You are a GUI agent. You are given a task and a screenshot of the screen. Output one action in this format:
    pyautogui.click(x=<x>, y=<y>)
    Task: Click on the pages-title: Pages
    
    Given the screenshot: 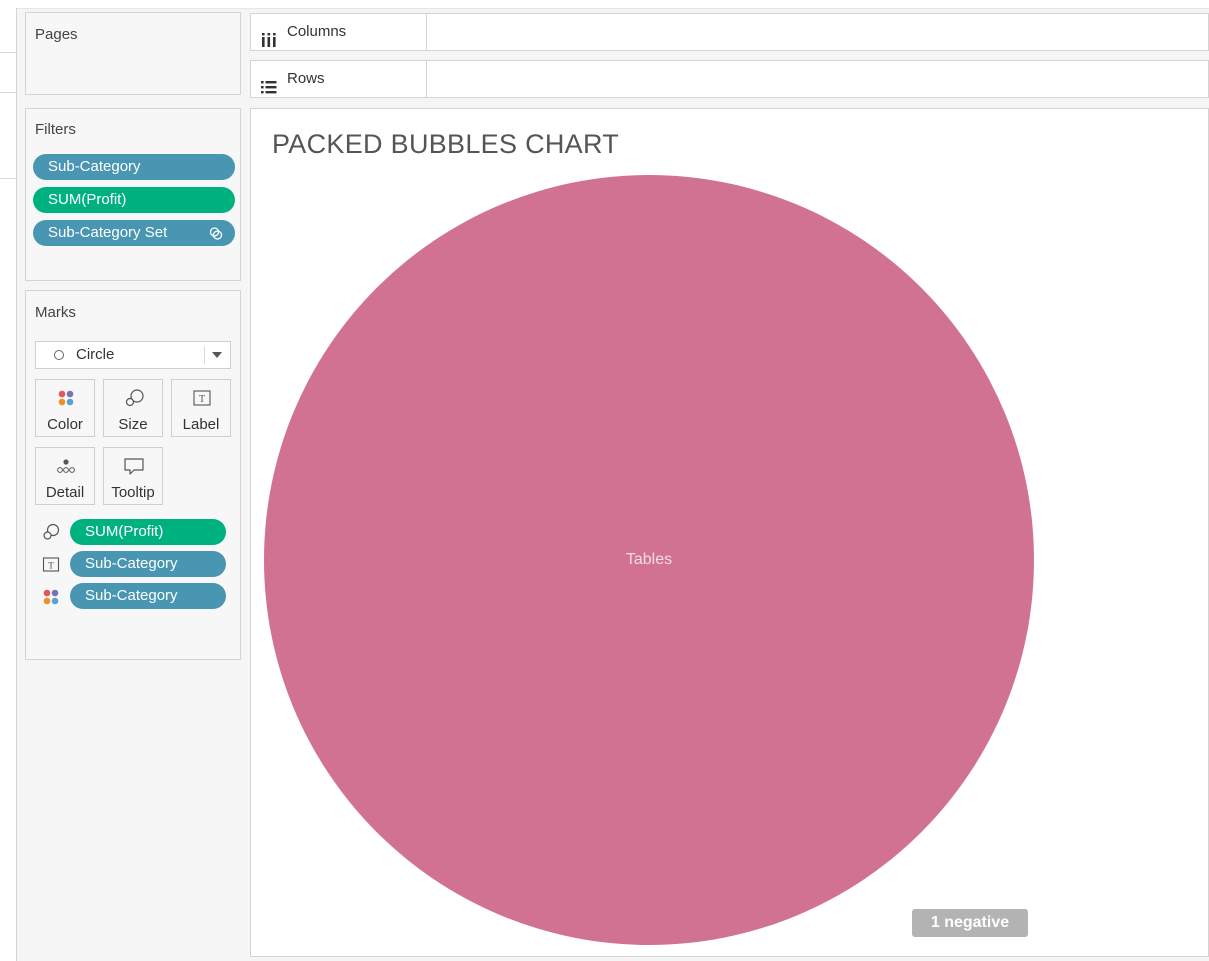 What is the action you would take?
    pyautogui.click(x=56, y=34)
    